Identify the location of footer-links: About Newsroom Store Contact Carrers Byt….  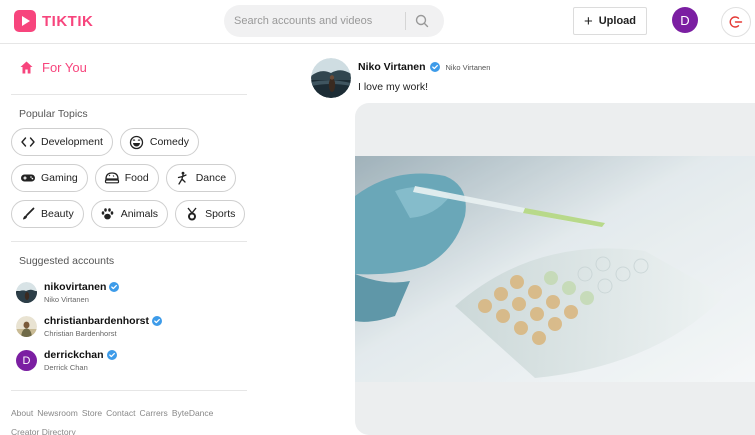
(112, 413).